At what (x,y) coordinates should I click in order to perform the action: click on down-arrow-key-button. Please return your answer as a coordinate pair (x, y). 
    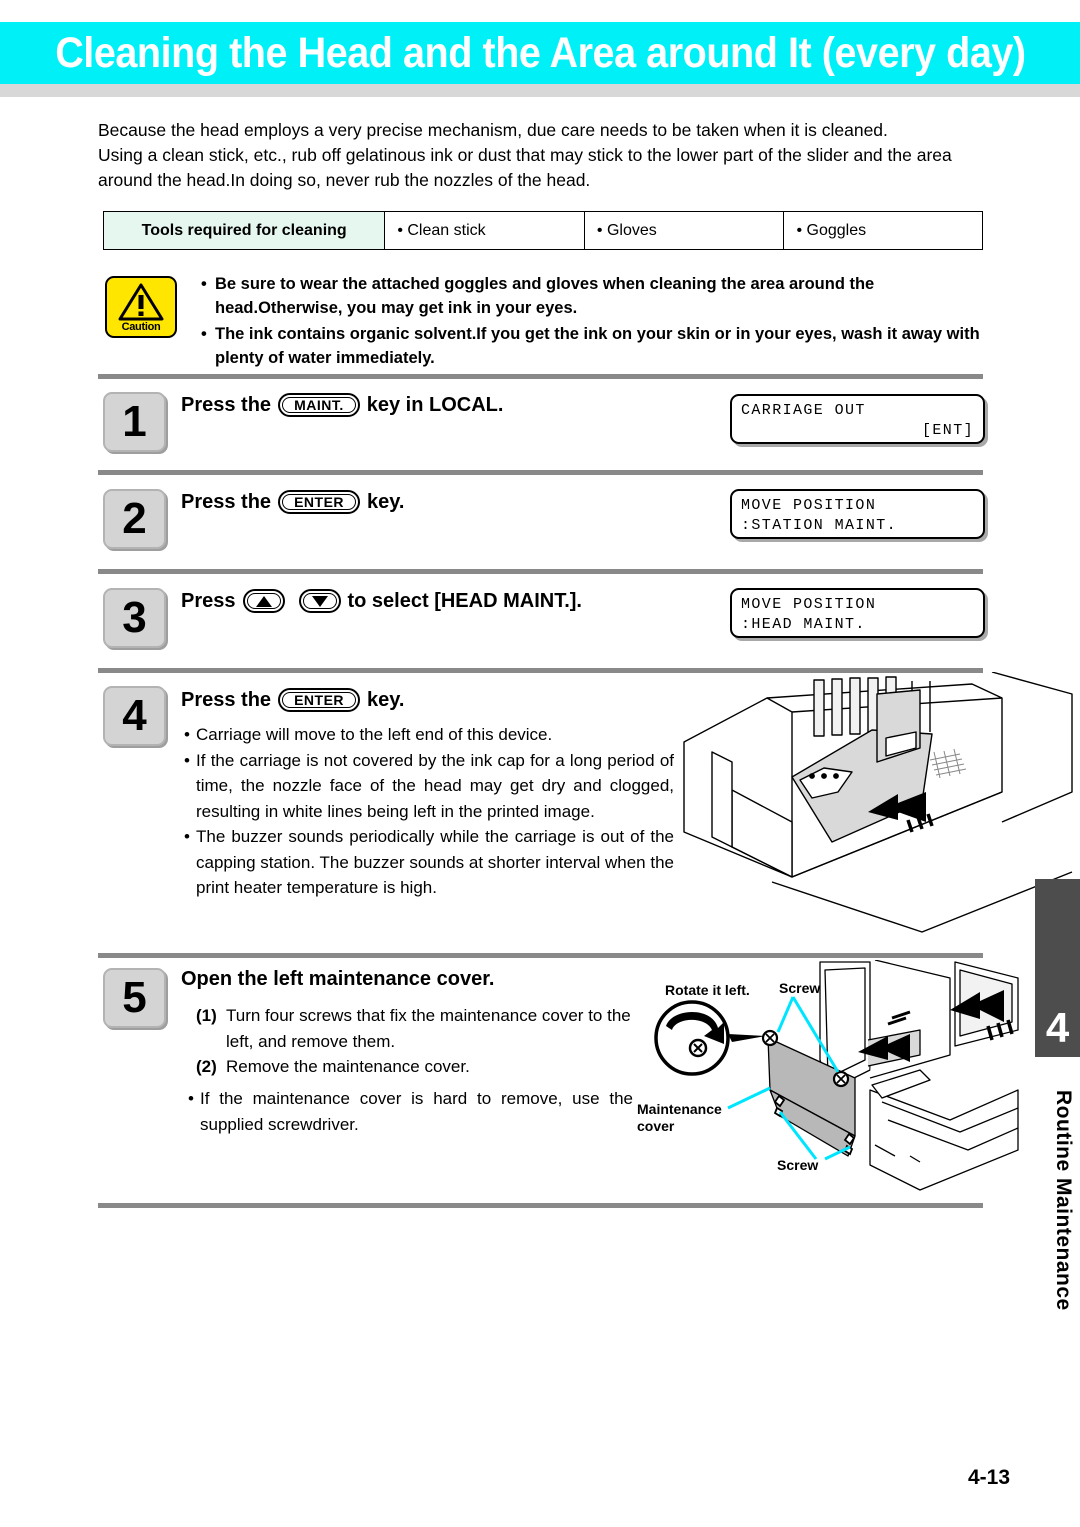
    Looking at the image, I should click on (319, 601).